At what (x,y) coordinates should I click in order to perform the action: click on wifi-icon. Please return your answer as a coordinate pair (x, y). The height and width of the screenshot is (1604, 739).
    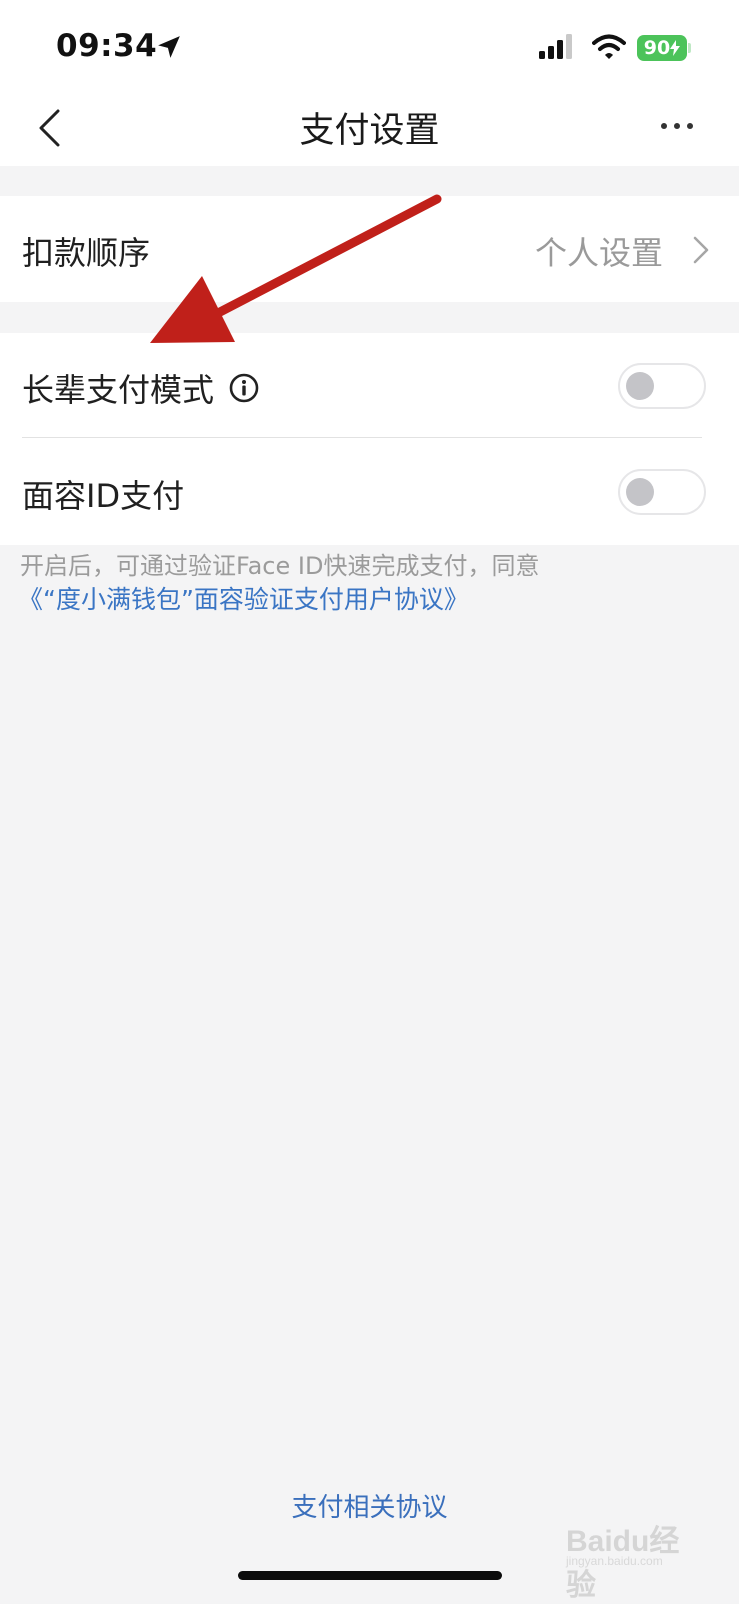
    Looking at the image, I should click on (609, 46).